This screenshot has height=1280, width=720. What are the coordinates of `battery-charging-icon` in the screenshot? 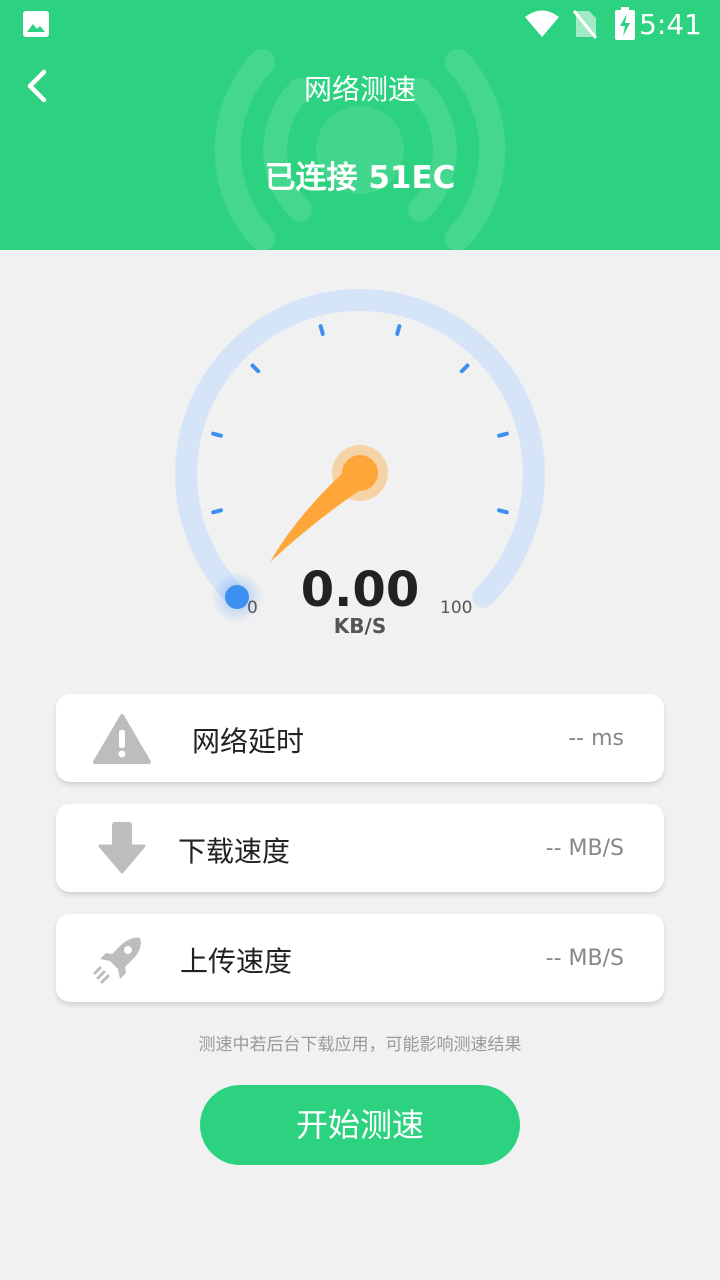 It's located at (625, 23).